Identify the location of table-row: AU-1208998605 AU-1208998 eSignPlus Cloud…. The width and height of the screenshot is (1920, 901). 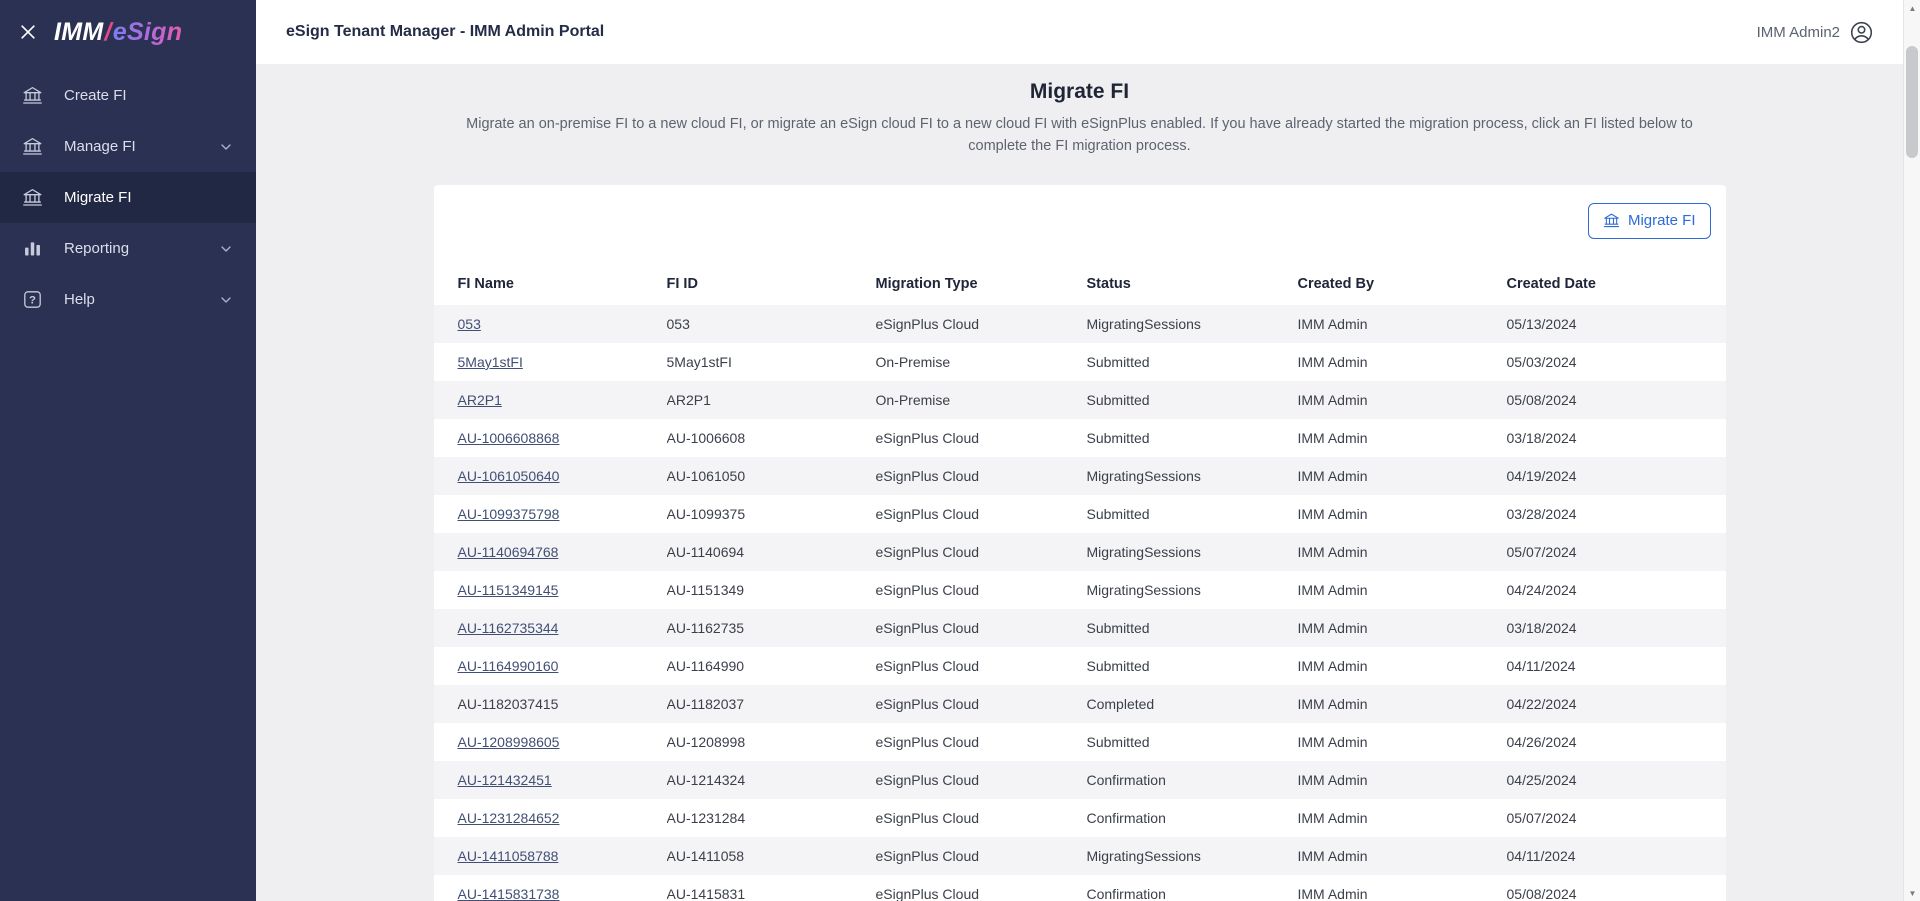
(1080, 742).